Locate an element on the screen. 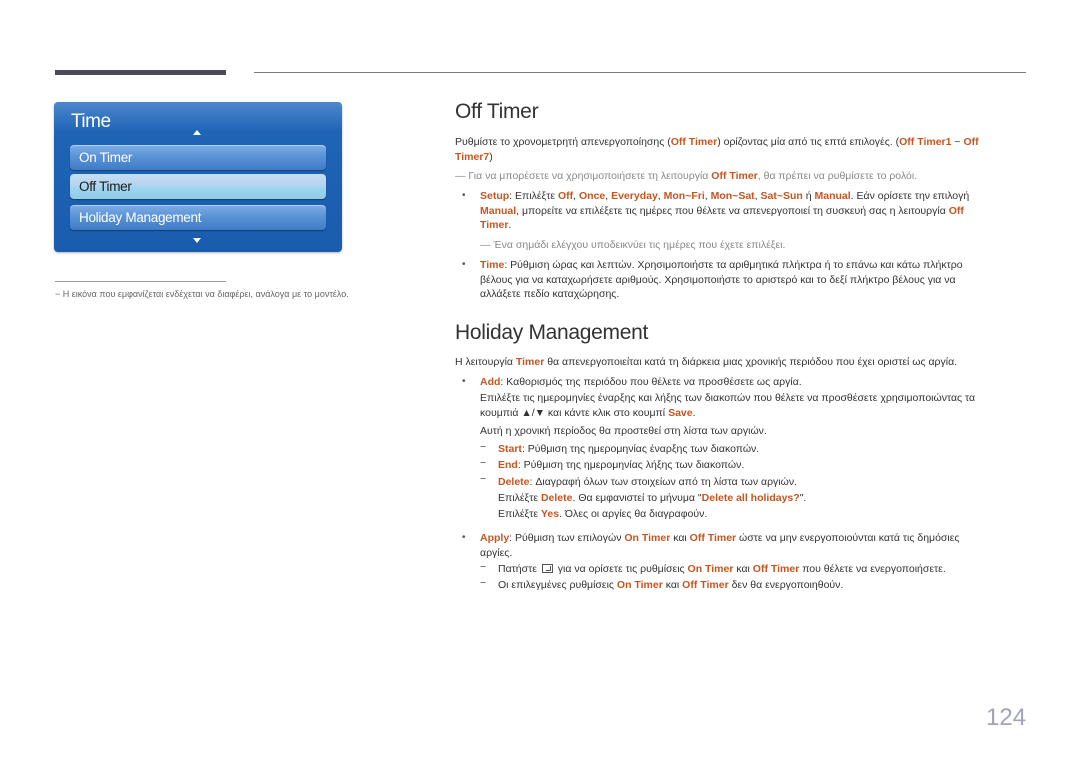 This screenshot has width=1080, height=763. text: Πατήστε is located at coordinates (519, 569).